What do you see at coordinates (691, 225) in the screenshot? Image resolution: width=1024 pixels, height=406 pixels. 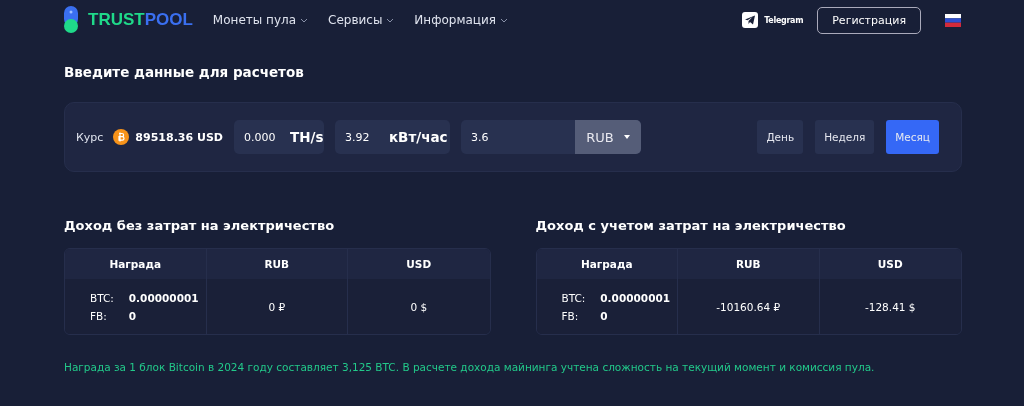 I see `table-title: Доход с учетом затрат на электричество` at bounding box center [691, 225].